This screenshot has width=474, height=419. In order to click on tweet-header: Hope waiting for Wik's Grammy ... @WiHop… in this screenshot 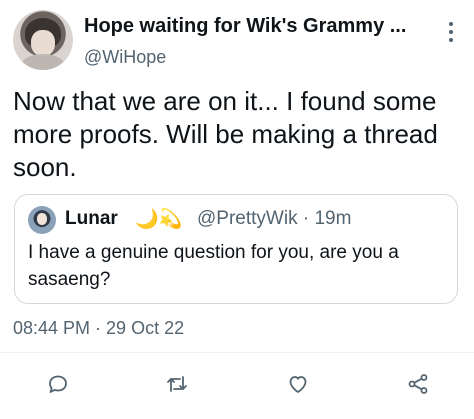, I will do `click(238, 41)`.